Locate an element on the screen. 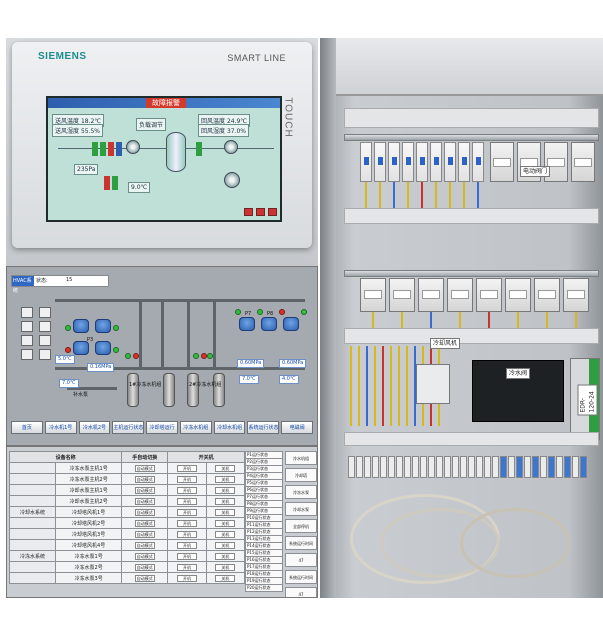  status-cell: P14运行状态 is located at coordinates (264, 546).